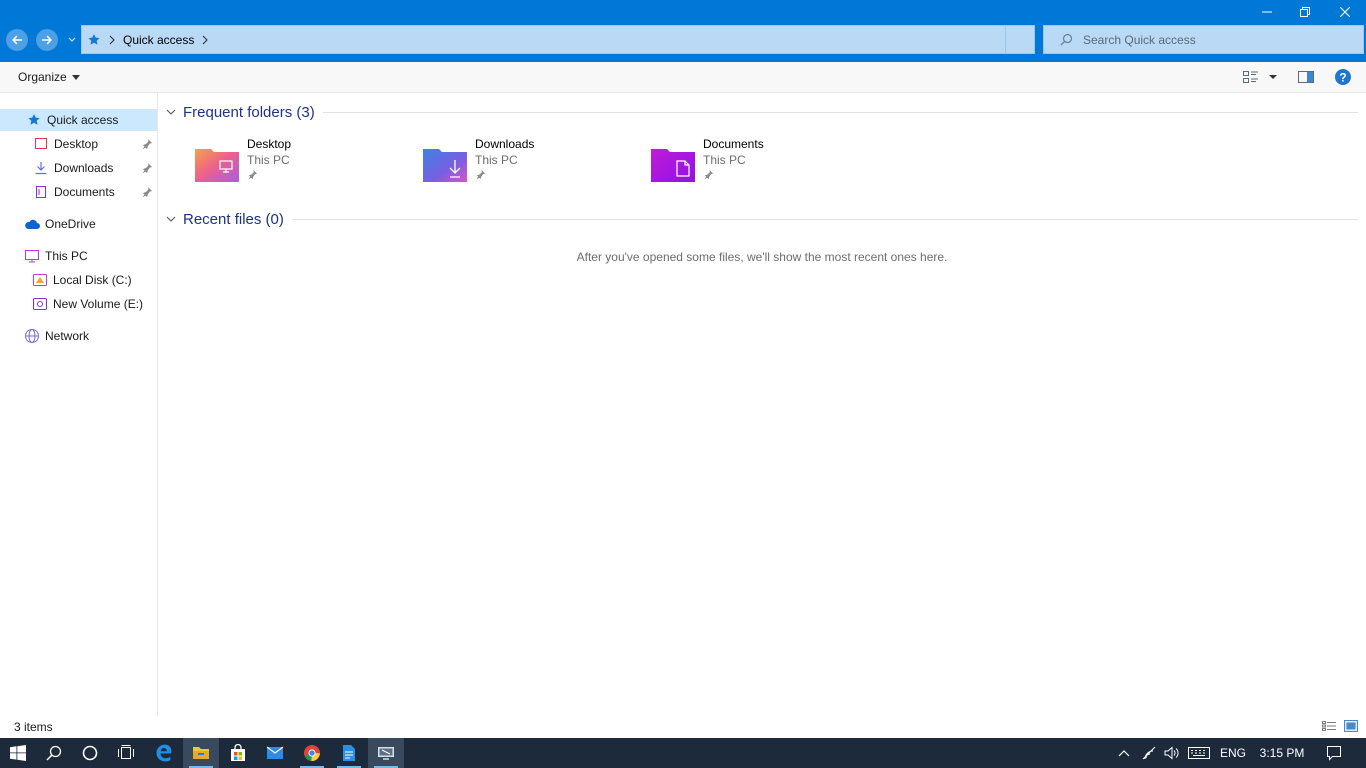  What do you see at coordinates (54, 753) in the screenshot?
I see `taskbar-search-button` at bounding box center [54, 753].